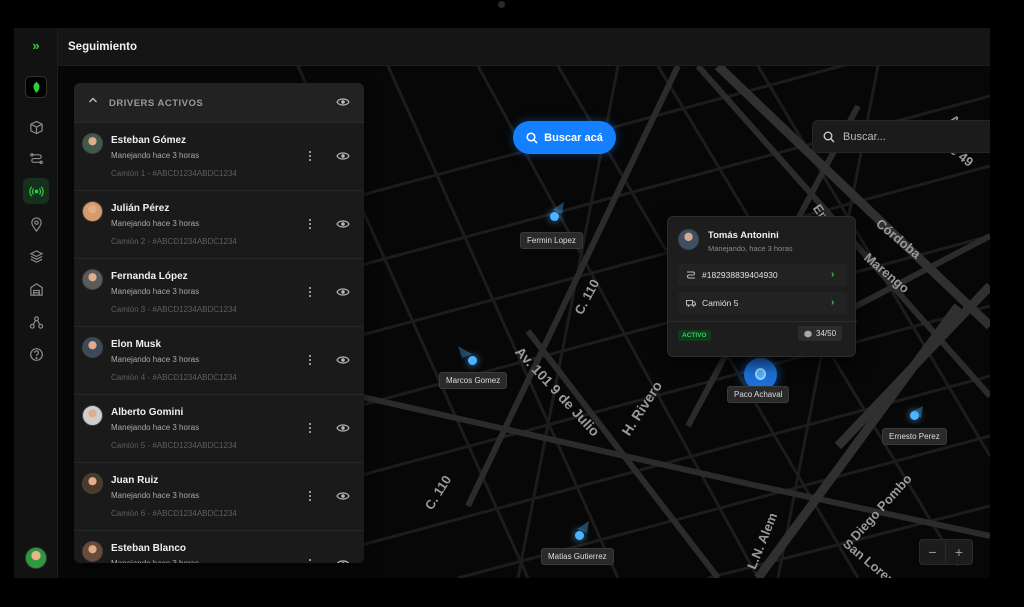  Describe the element at coordinates (933, 552) in the screenshot. I see `zoom-out-button: −` at that location.